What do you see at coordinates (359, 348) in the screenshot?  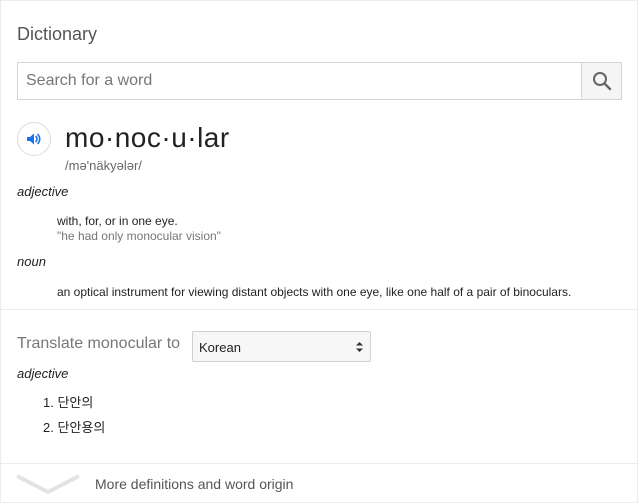 I see `select-arrows-icon` at bounding box center [359, 348].